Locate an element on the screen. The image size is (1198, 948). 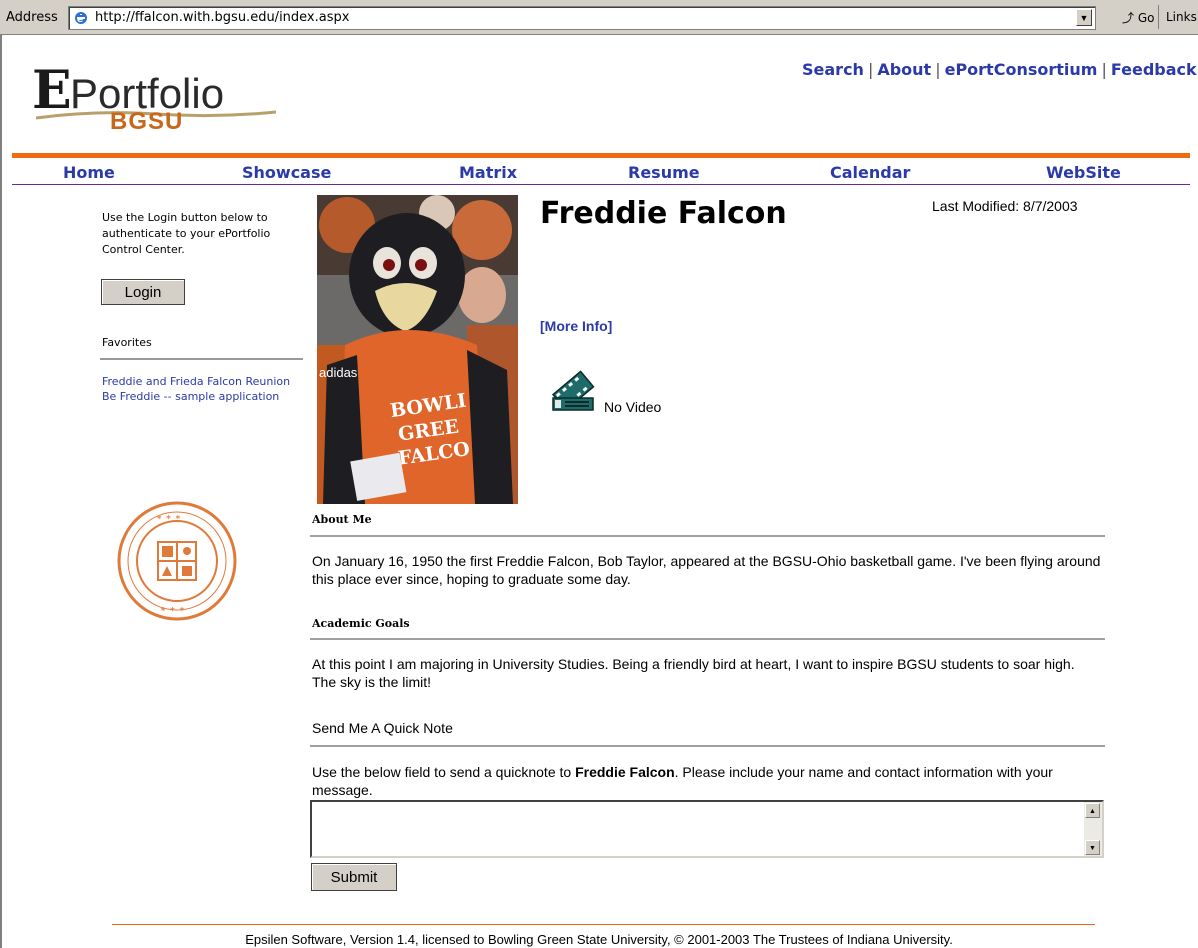
eportconsortium-link: ePortConsortium is located at coordinates (1021, 69).